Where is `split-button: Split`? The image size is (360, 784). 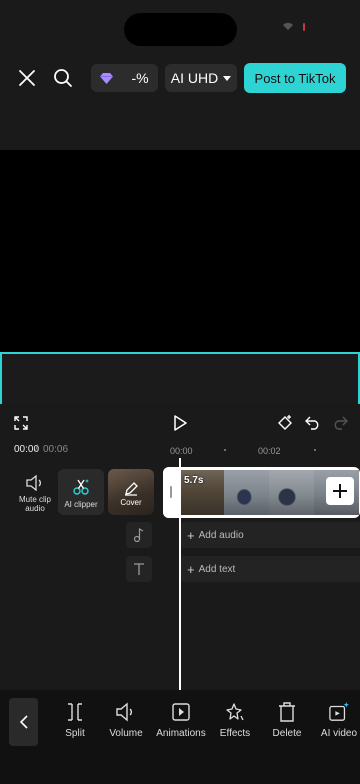 split-button: Split is located at coordinates (75, 720).